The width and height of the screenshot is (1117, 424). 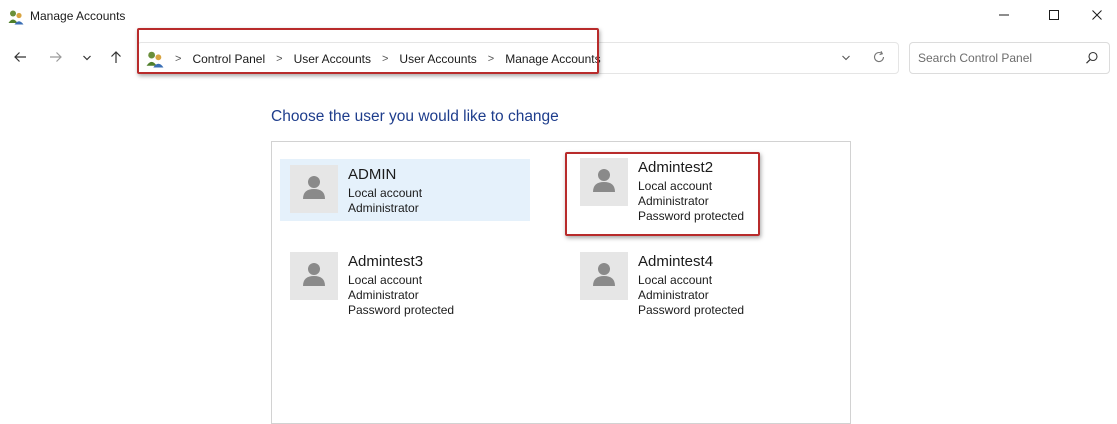 I want to click on account-name: ADMIN, so click(x=372, y=174).